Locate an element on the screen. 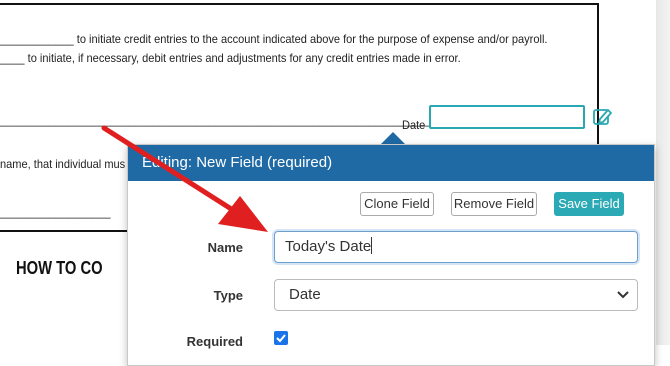  text-cursor is located at coordinates (372, 245).